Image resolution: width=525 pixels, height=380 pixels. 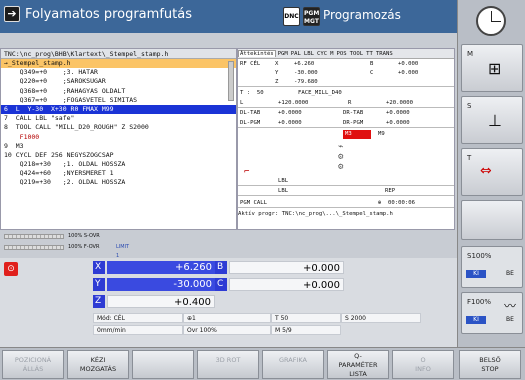 I want to click on feed-override-panel: F100% 〰 KI BE, so click(x=492, y=313).